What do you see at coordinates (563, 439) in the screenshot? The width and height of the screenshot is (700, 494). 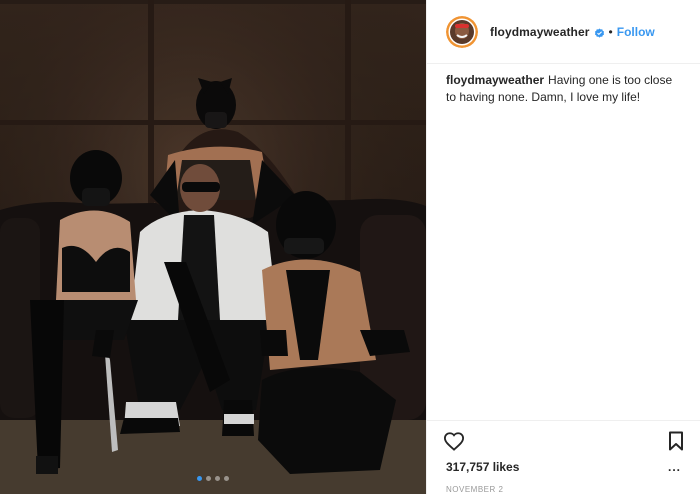 I see `action-bar` at bounding box center [563, 439].